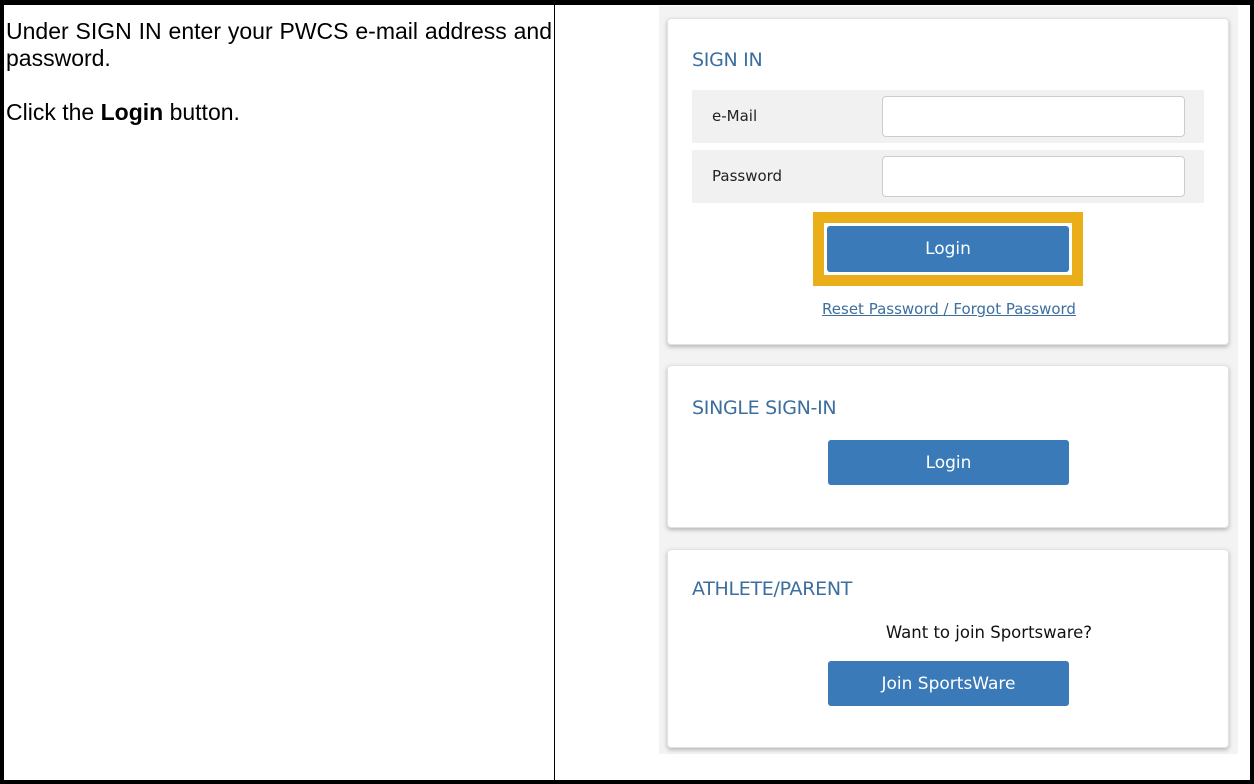  What do you see at coordinates (747, 176) in the screenshot?
I see `password-label: Password` at bounding box center [747, 176].